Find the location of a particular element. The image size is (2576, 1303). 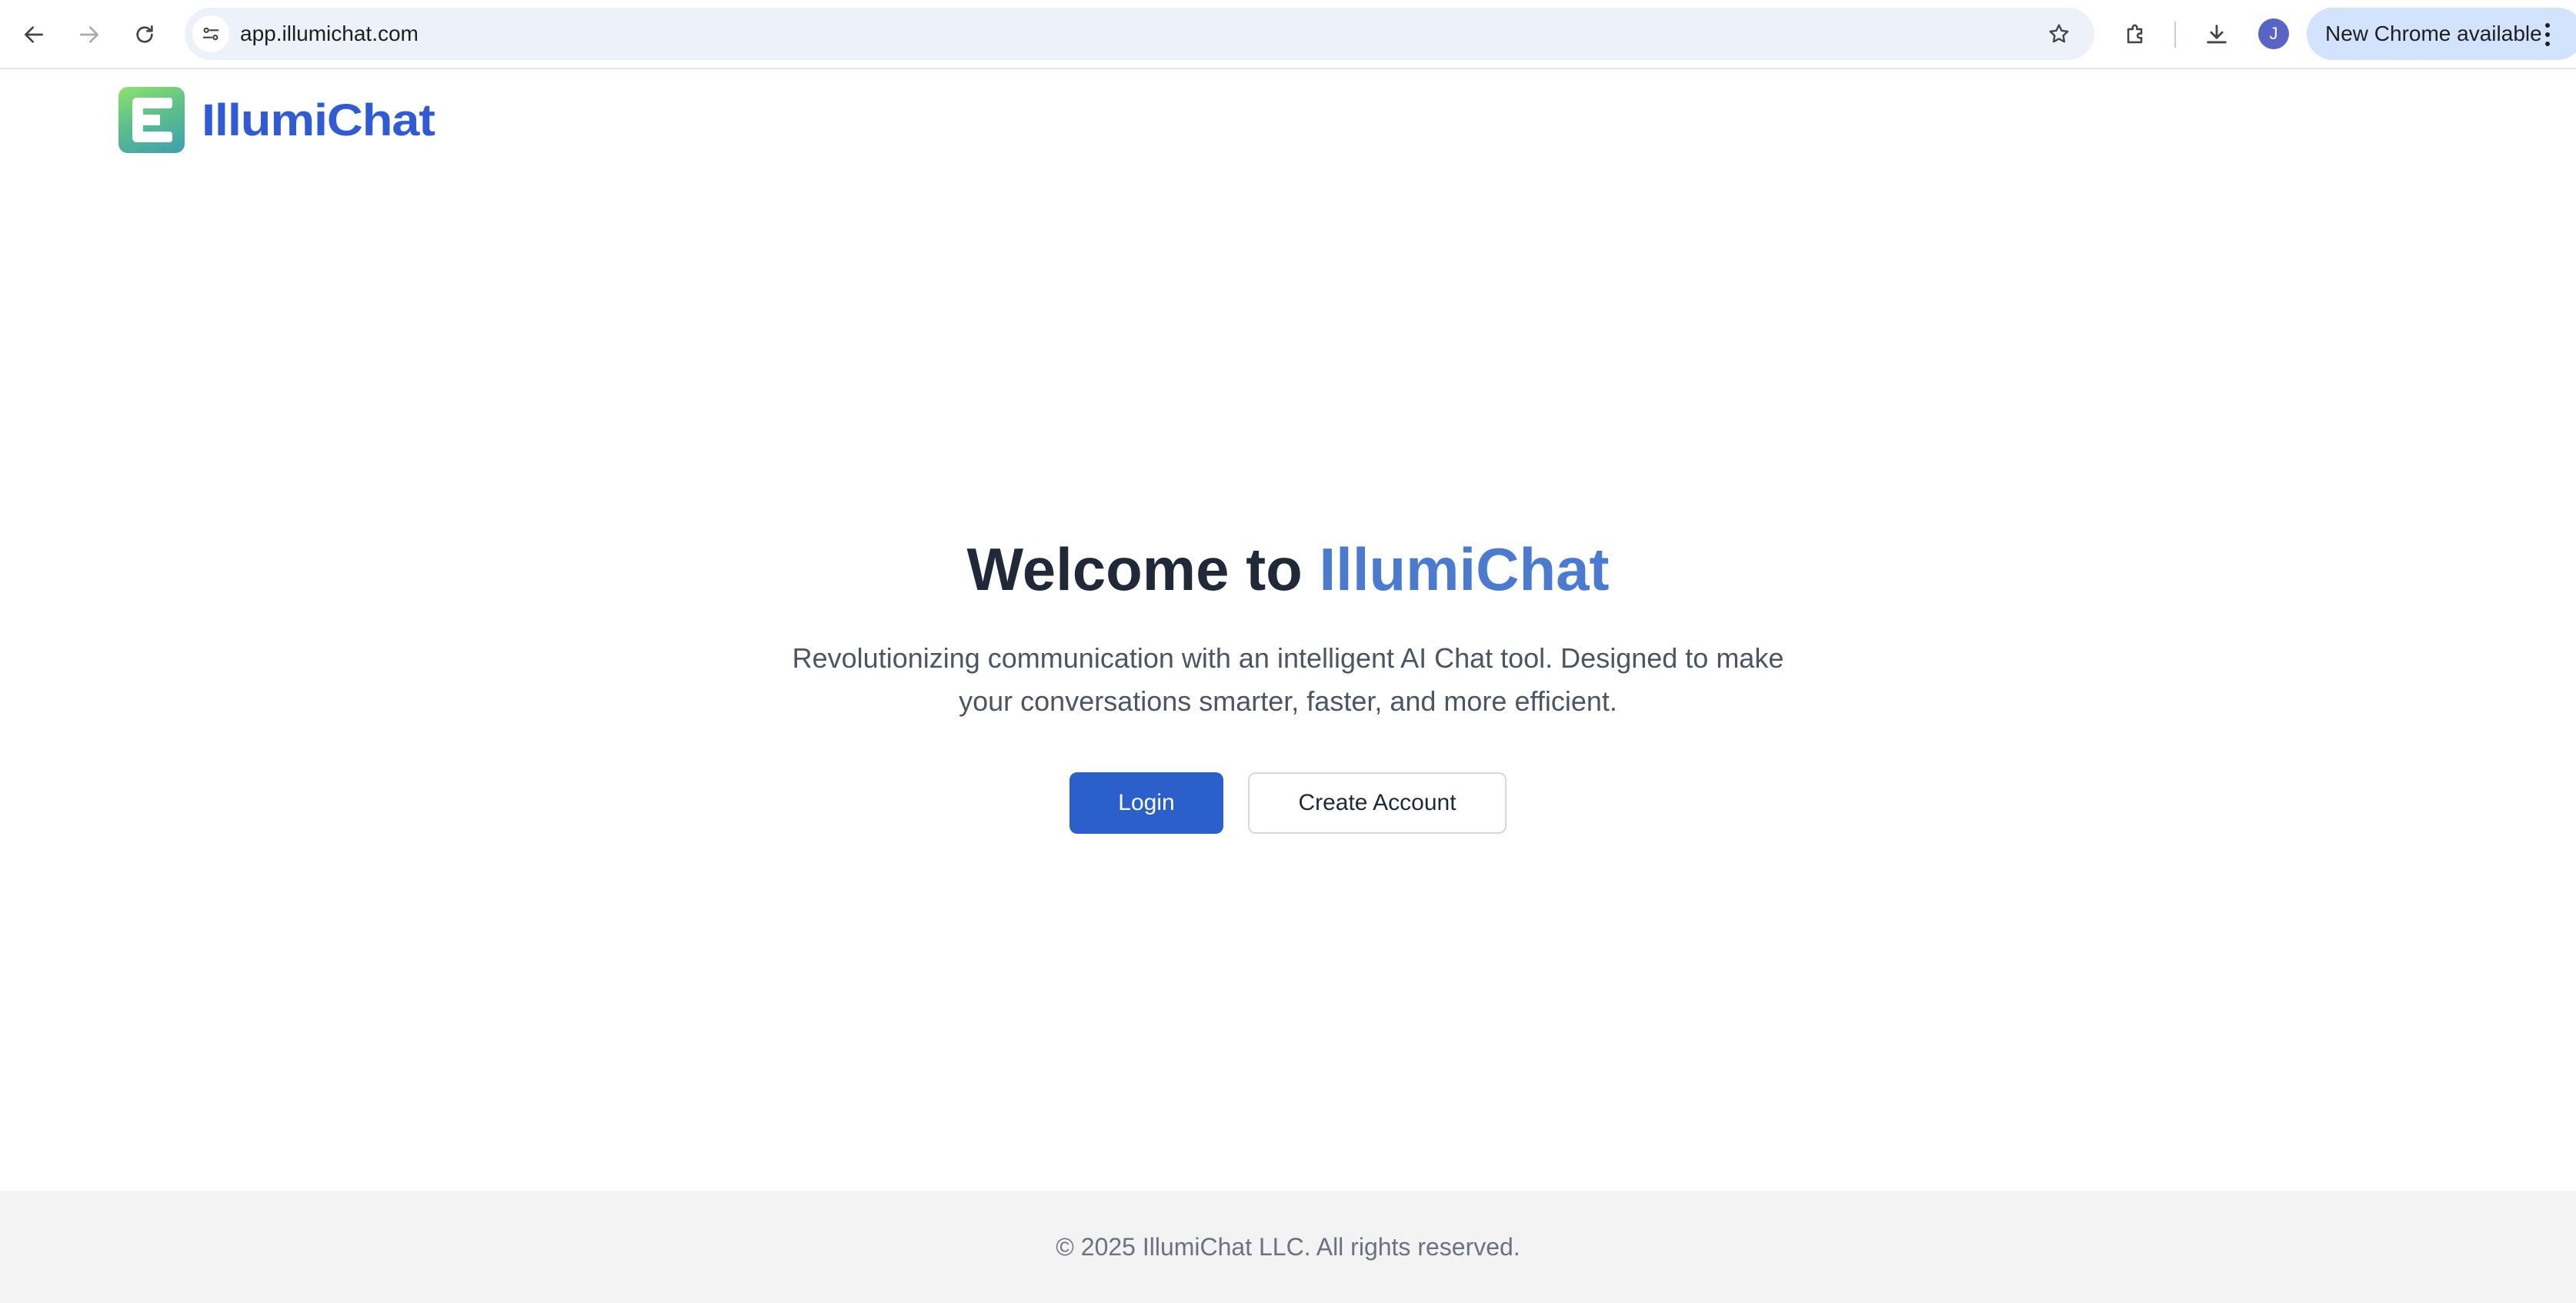

site-settings-icon is located at coordinates (211, 34).